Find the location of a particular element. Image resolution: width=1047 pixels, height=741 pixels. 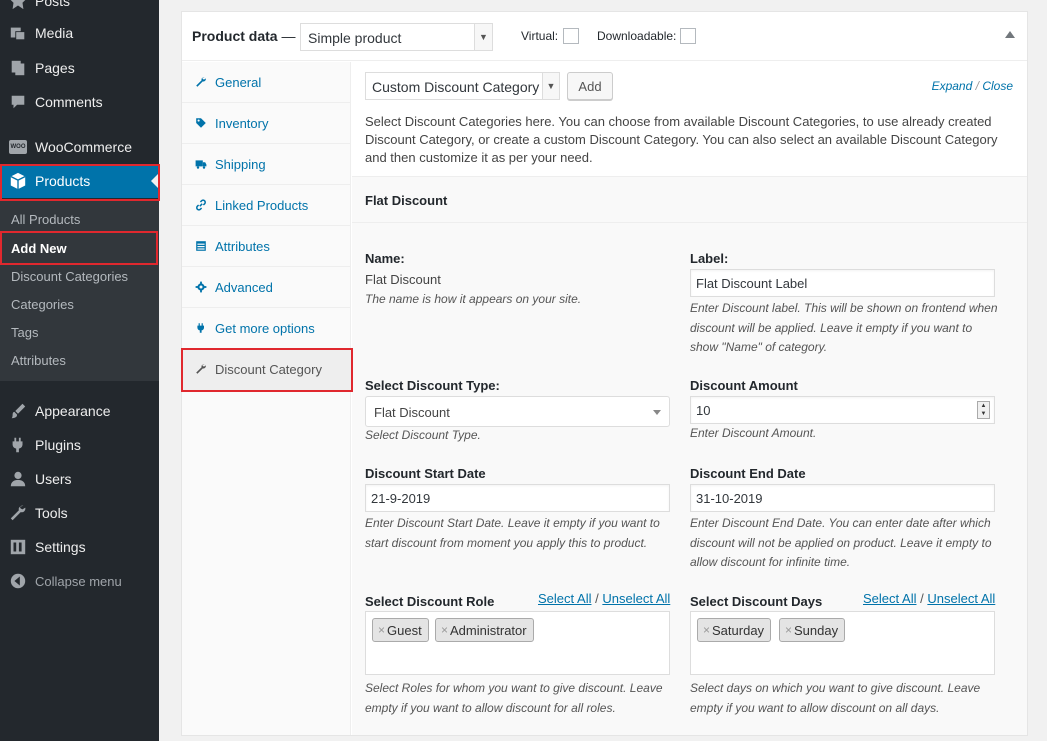

day-chip-saturday: × Saturday is located at coordinates (734, 630).